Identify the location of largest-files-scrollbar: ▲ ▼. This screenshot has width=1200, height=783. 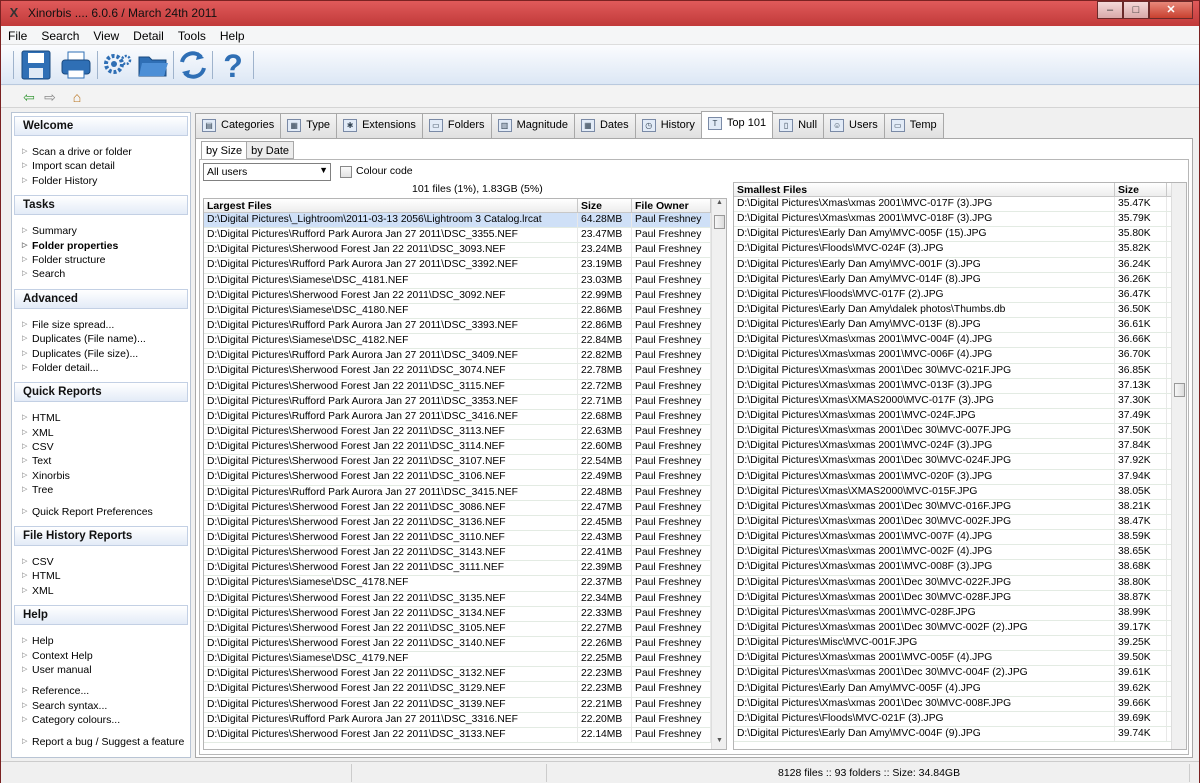
(718, 474).